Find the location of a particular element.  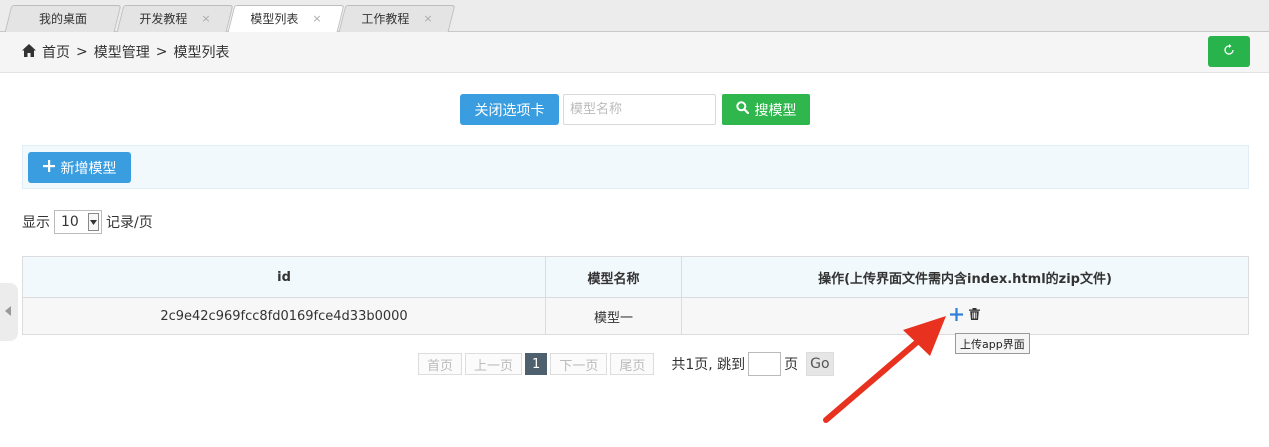

tab-model-list: 模型列表 × is located at coordinates (286, 18).